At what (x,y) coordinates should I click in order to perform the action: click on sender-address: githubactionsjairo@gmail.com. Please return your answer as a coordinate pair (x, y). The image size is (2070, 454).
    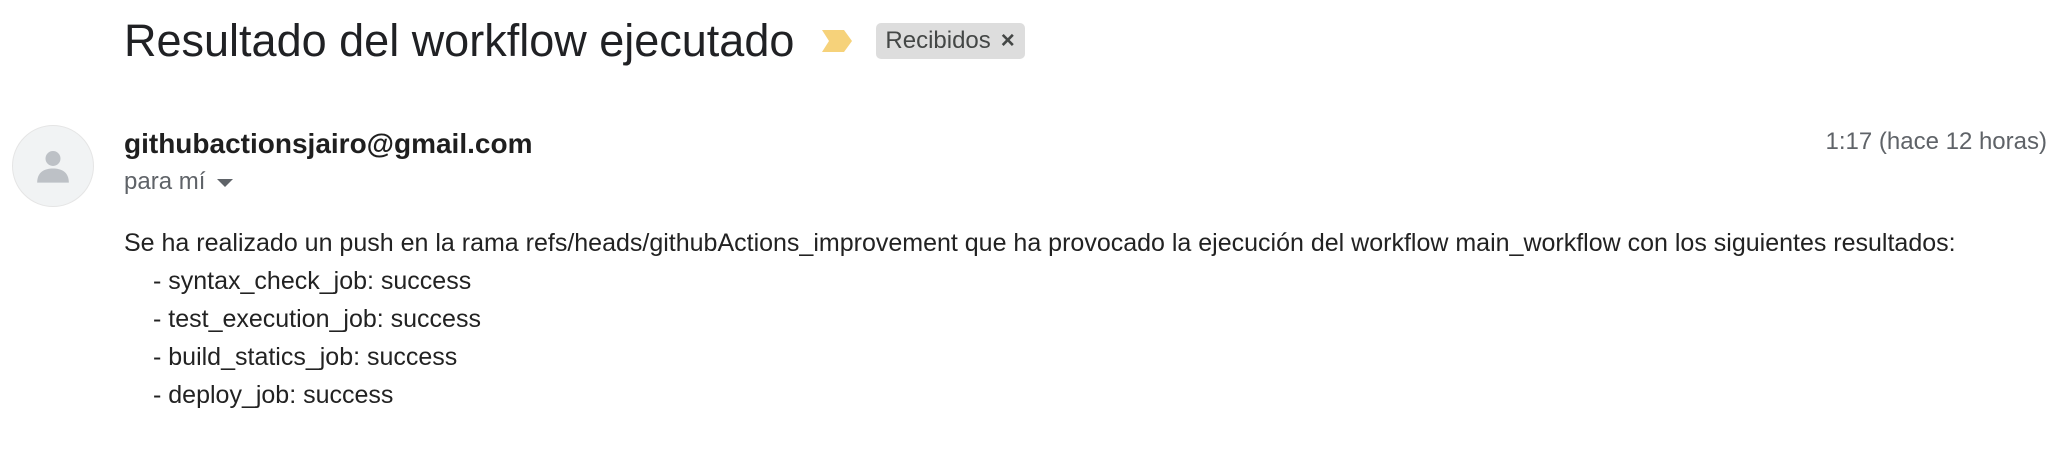
    Looking at the image, I should click on (328, 144).